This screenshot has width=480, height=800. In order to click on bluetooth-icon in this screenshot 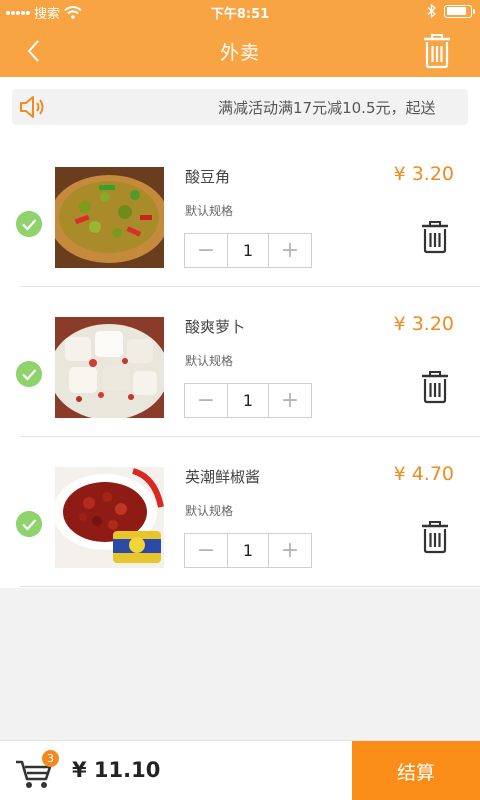, I will do `click(431, 11)`.